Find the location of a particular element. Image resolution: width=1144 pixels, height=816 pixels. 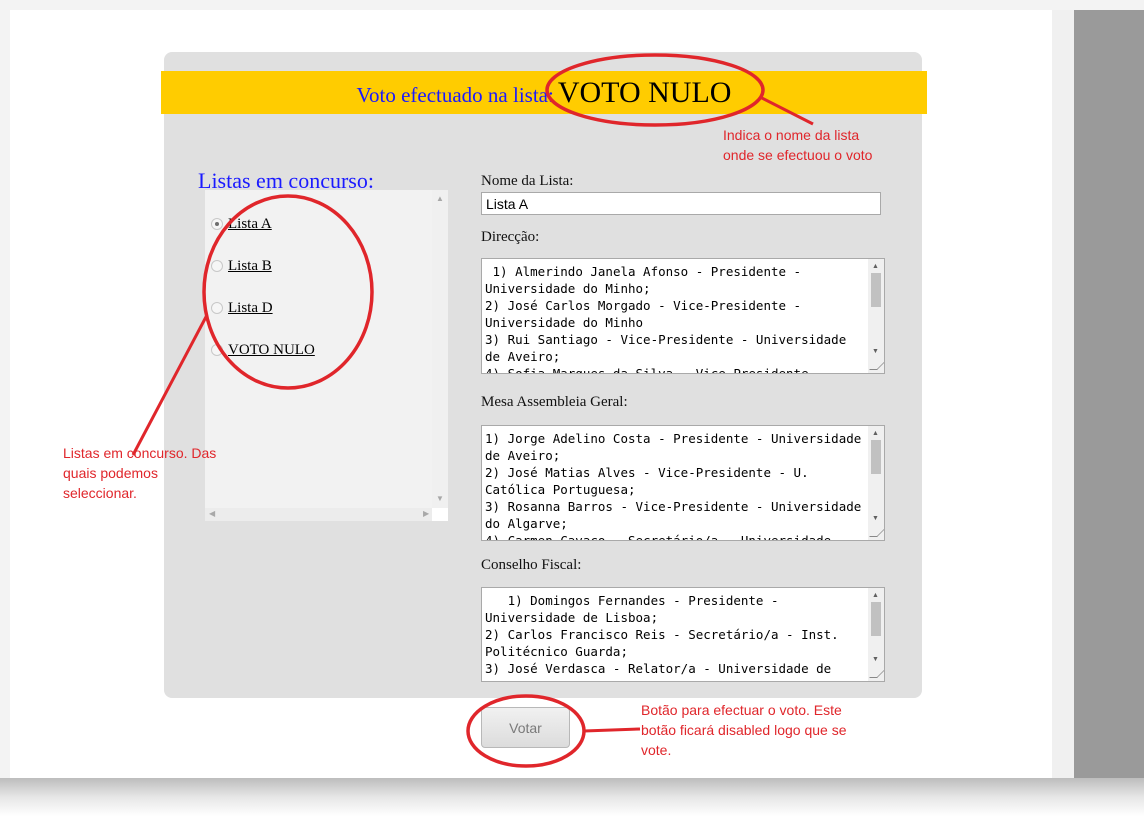

annotation-line: seleccionar. is located at coordinates (100, 493).